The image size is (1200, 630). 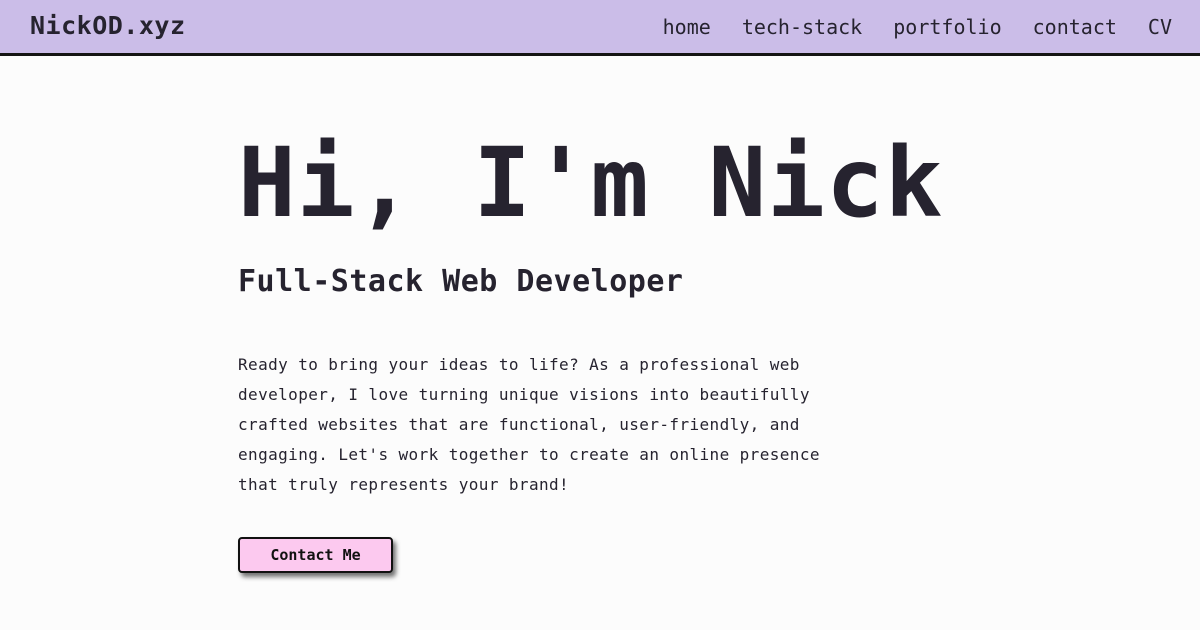 I want to click on nav-link-portfolio: portfolio, so click(x=947, y=27).